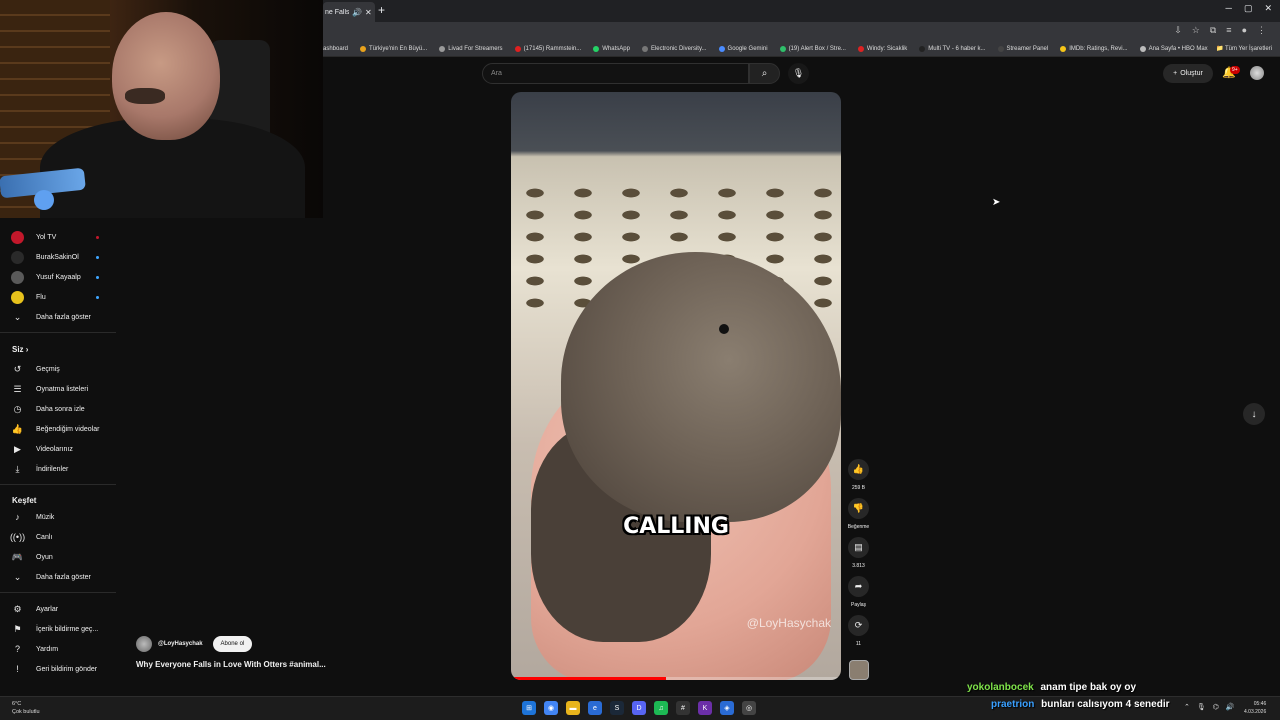 The width and height of the screenshot is (1280, 720). Describe the element at coordinates (676, 678) in the screenshot. I see `video-progress-bar` at that location.